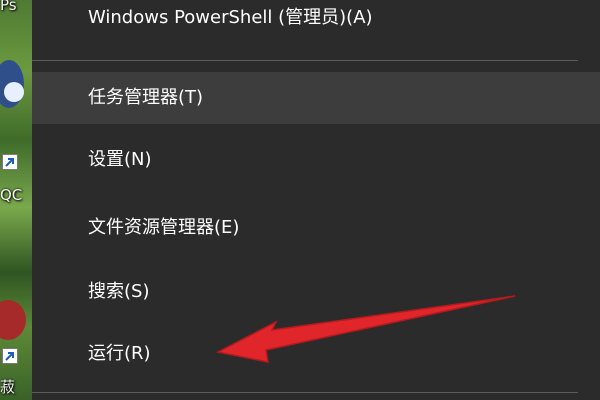 This screenshot has height=400, width=600. Describe the element at coordinates (14, 92) in the screenshot. I see `qq-icon-face` at that location.